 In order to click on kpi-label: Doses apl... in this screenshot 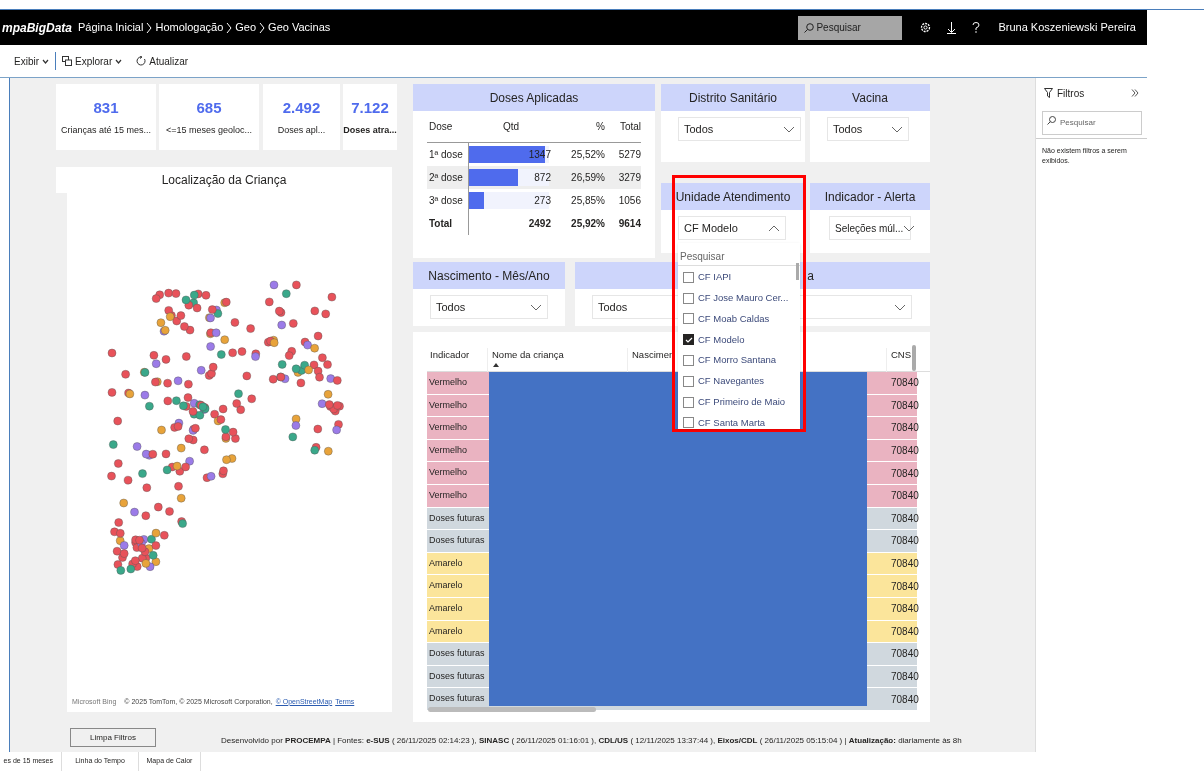, I will do `click(301, 130)`.